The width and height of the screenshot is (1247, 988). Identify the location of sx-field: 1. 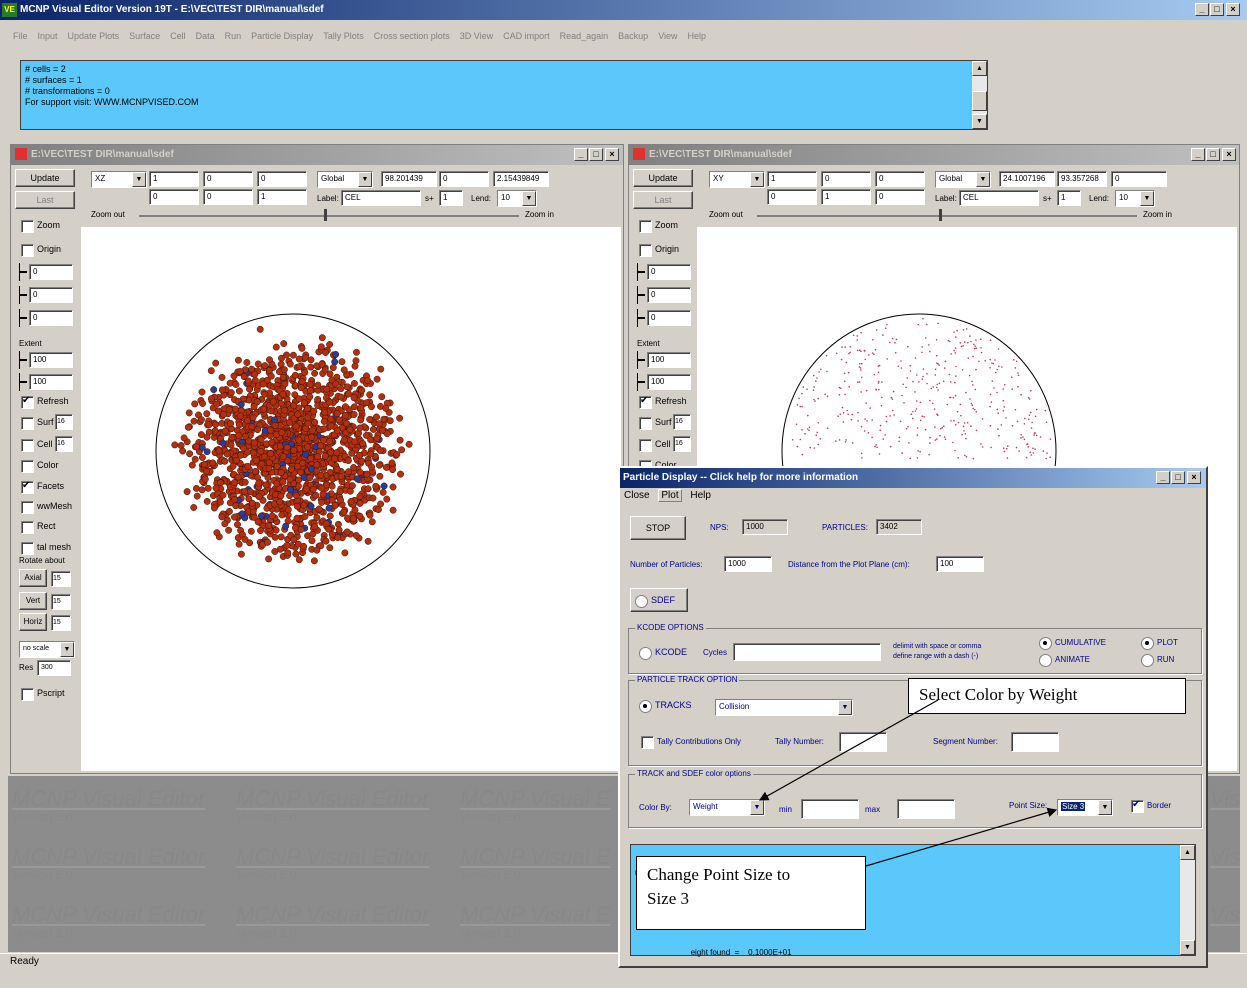
(1069, 198).